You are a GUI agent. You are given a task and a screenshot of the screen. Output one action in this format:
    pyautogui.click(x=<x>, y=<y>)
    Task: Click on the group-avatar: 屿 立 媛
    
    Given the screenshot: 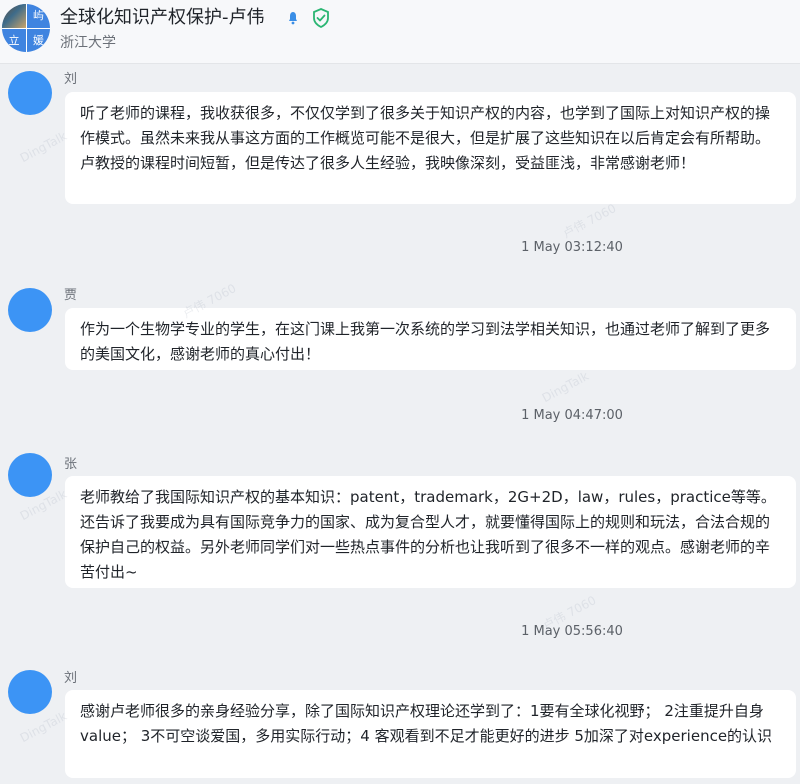 What is the action you would take?
    pyautogui.click(x=26, y=28)
    